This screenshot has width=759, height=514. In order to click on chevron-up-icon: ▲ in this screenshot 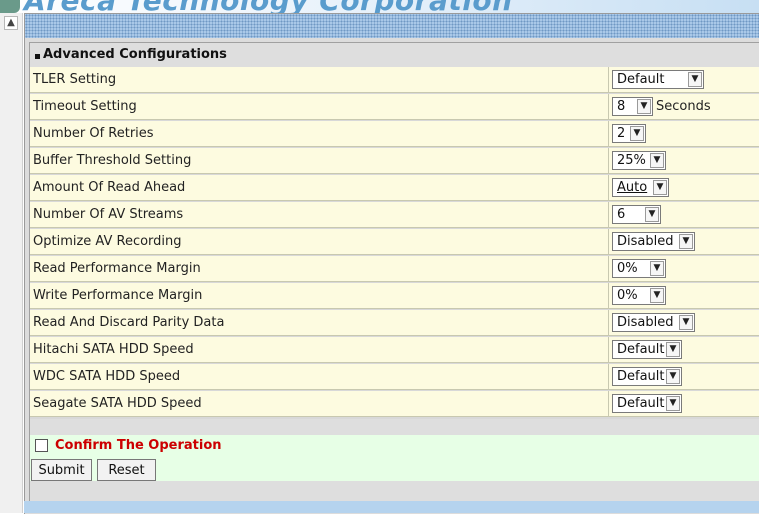, I will do `click(11, 23)`.